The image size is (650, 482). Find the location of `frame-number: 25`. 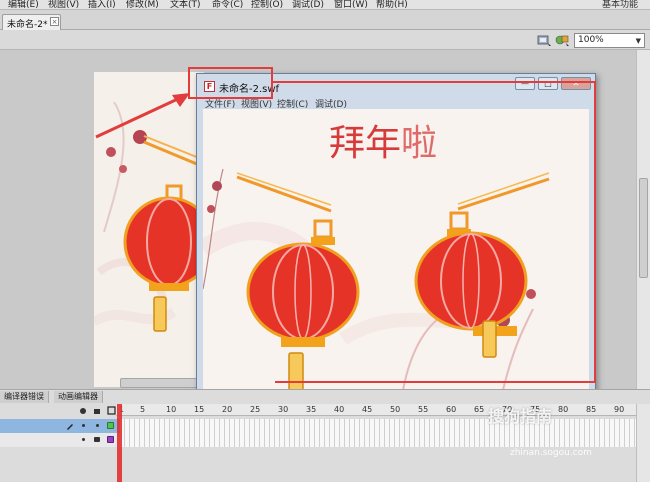

frame-number: 25 is located at coordinates (255, 409).